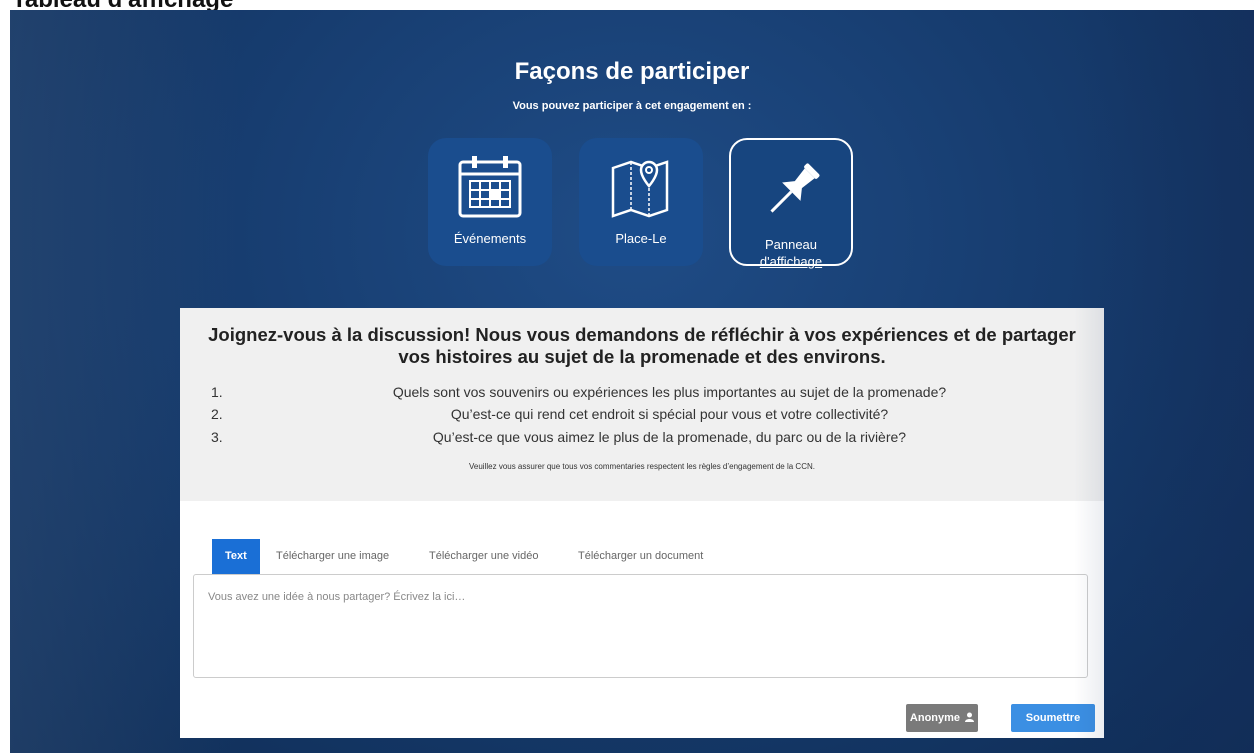 The image size is (1255, 753). I want to click on tile-events: Événements, so click(490, 202).